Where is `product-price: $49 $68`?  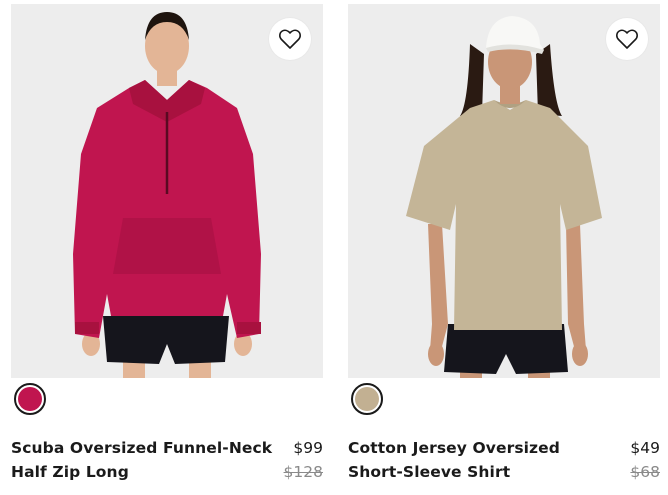
product-price: $49 $68 is located at coordinates (645, 460).